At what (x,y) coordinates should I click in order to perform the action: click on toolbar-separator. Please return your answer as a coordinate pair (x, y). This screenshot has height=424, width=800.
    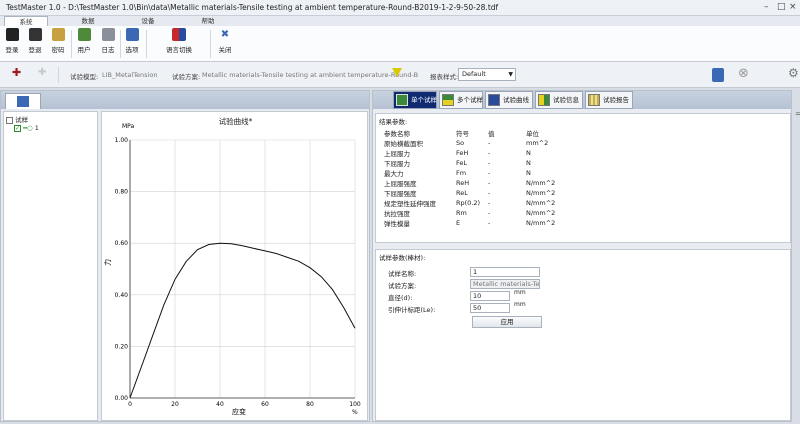
    Looking at the image, I should click on (58, 75).